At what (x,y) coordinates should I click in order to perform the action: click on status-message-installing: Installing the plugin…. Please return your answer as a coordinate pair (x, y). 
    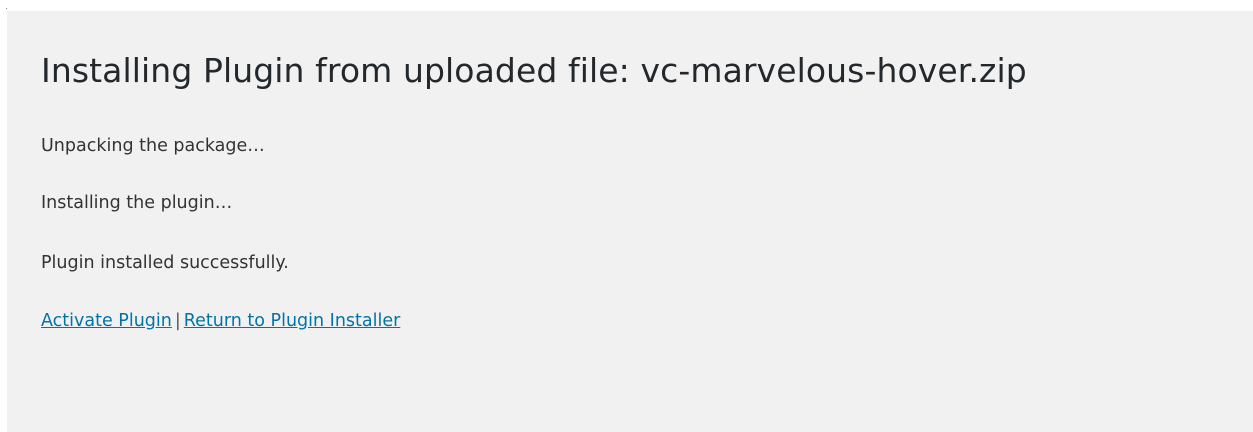
    Looking at the image, I should click on (137, 203).